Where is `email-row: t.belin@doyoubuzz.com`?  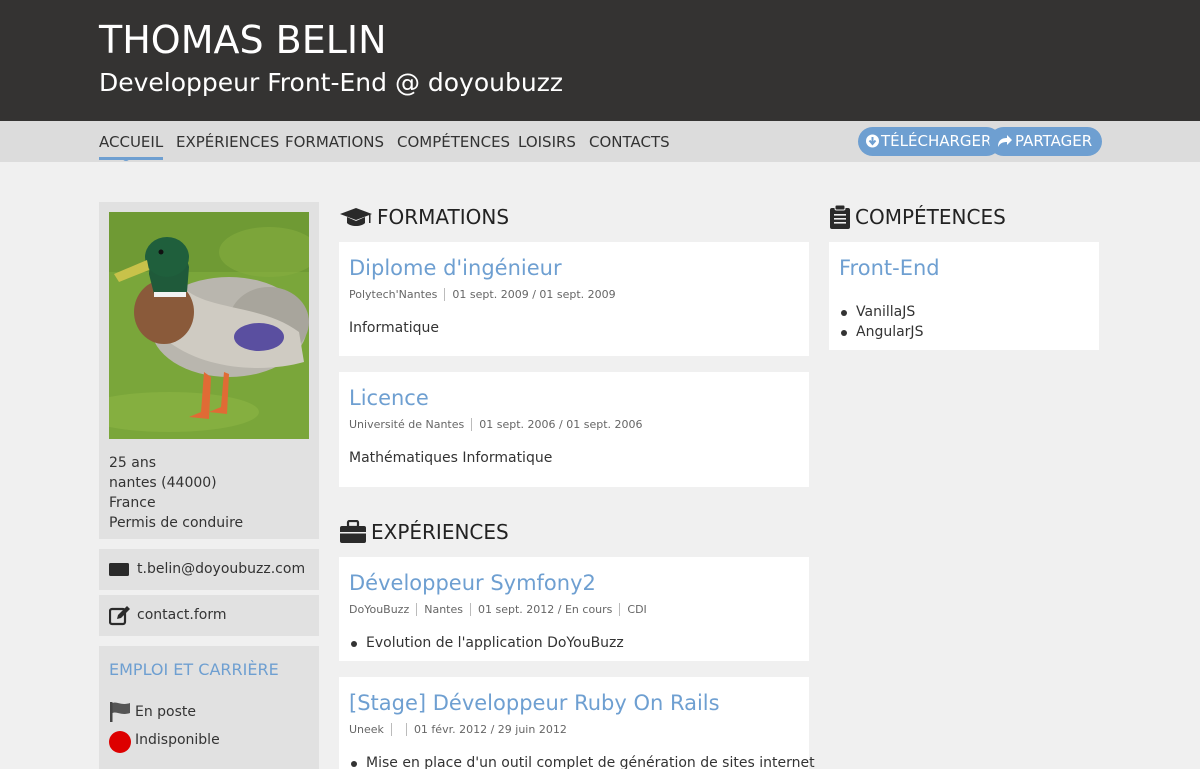
email-row: t.belin@doyoubuzz.com is located at coordinates (209, 569).